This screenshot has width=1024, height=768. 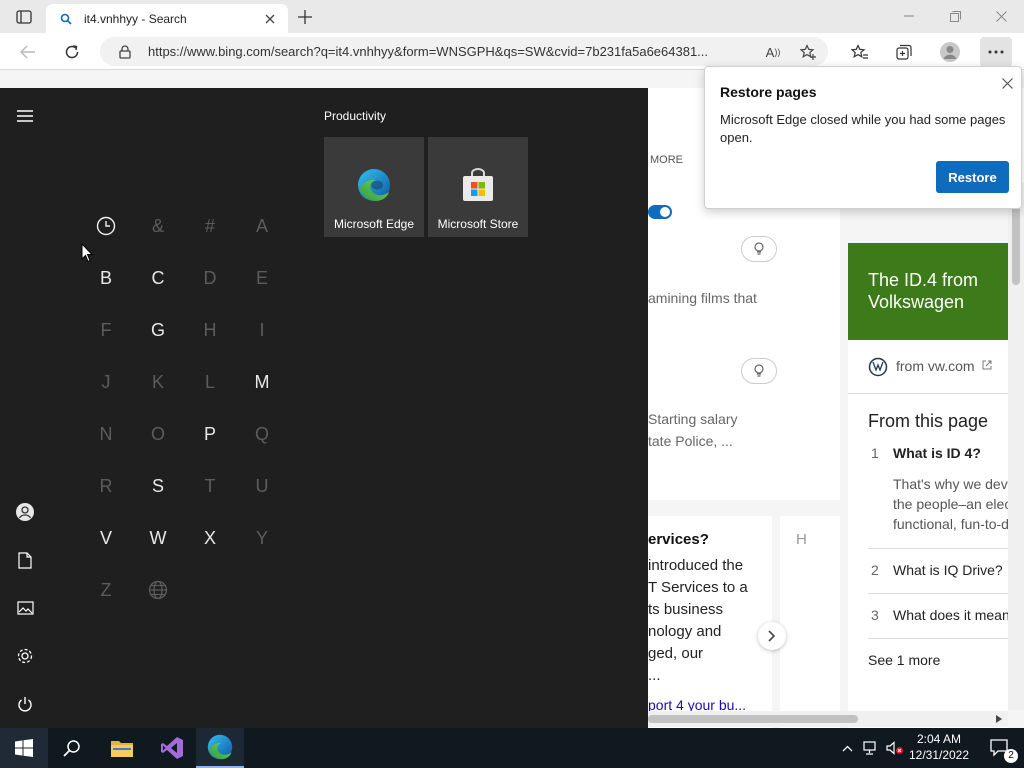 I want to click on letter-&: &, so click(x=158, y=226).